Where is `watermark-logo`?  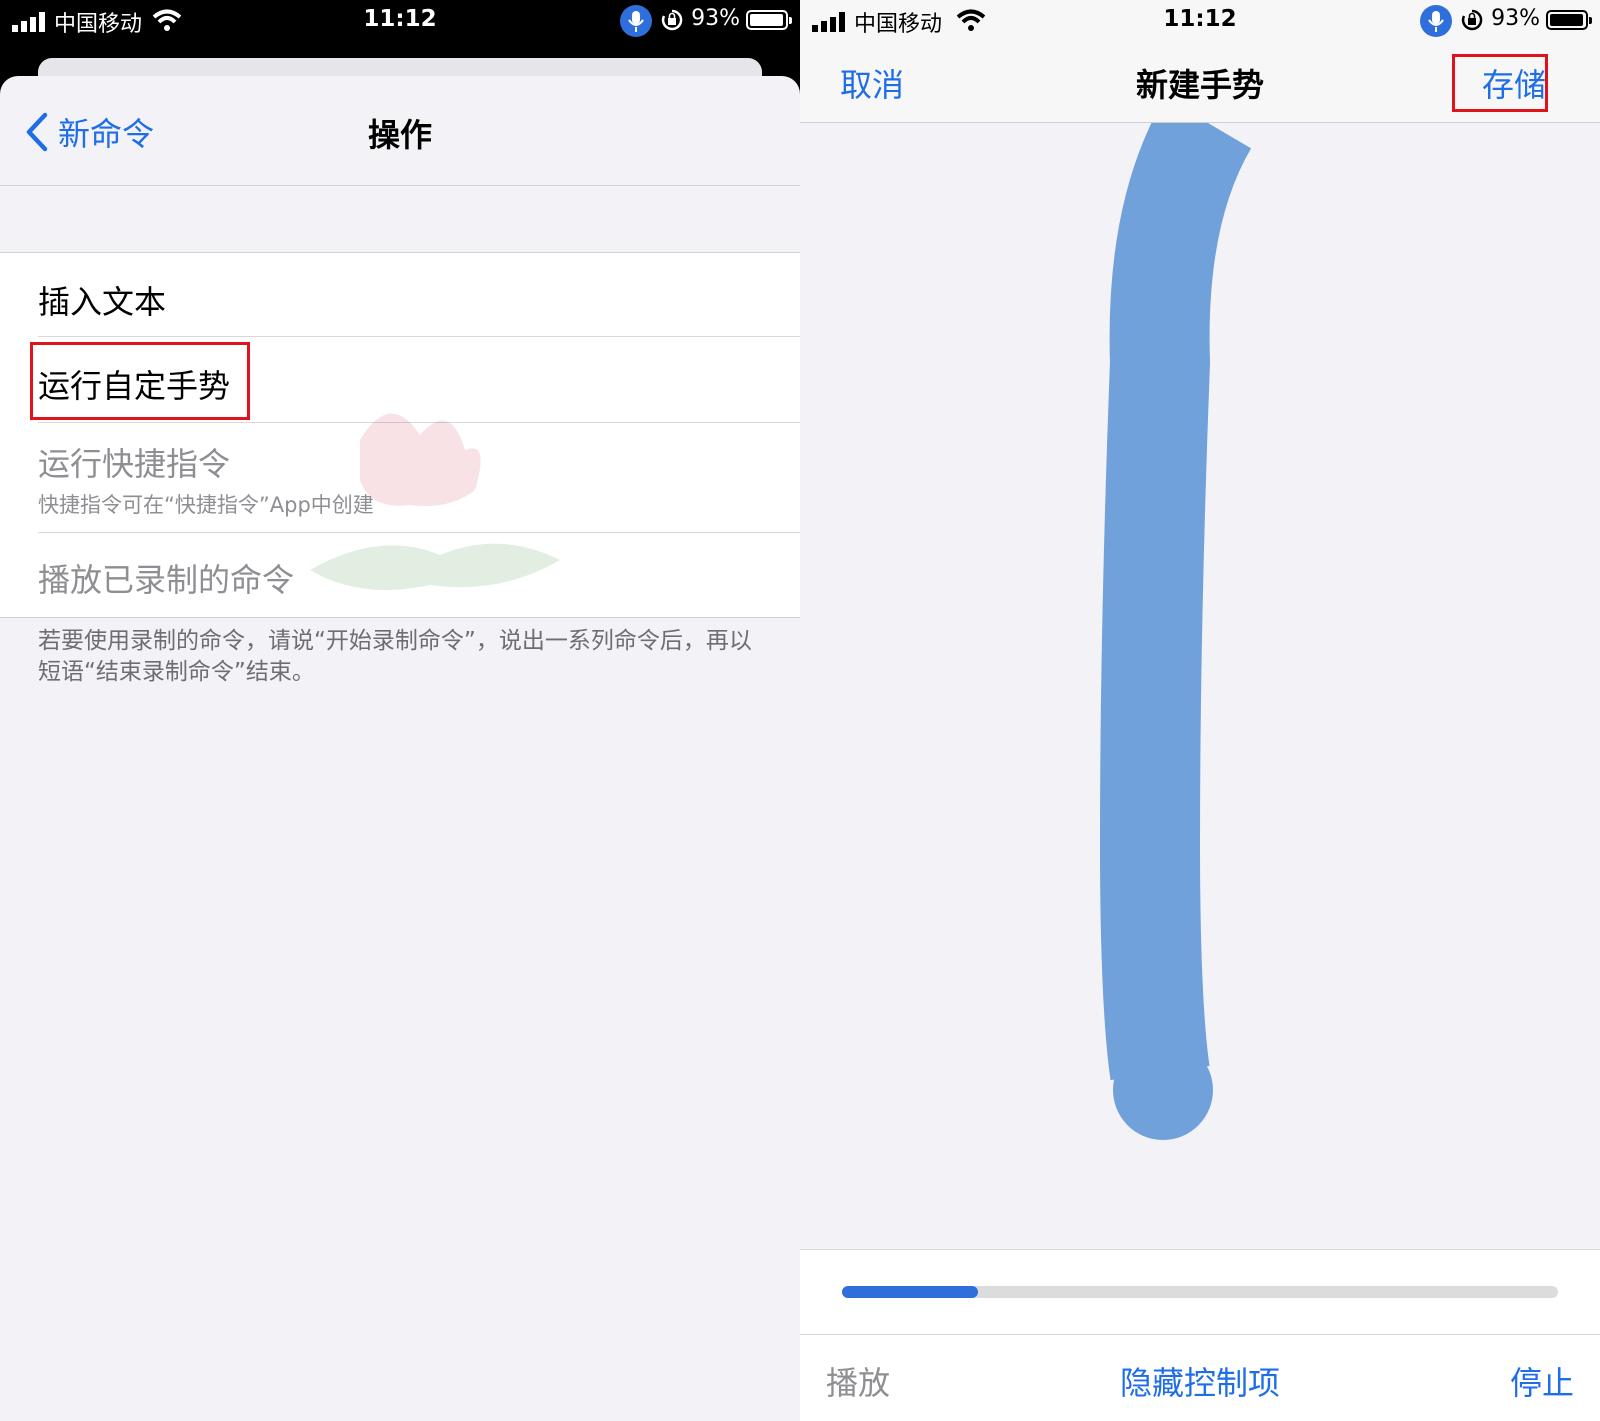 watermark-logo is located at coordinates (435, 501).